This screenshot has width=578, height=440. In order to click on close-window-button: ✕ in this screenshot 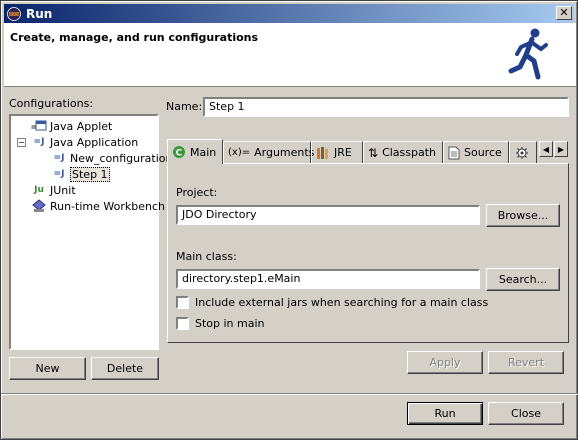, I will do `click(564, 13)`.